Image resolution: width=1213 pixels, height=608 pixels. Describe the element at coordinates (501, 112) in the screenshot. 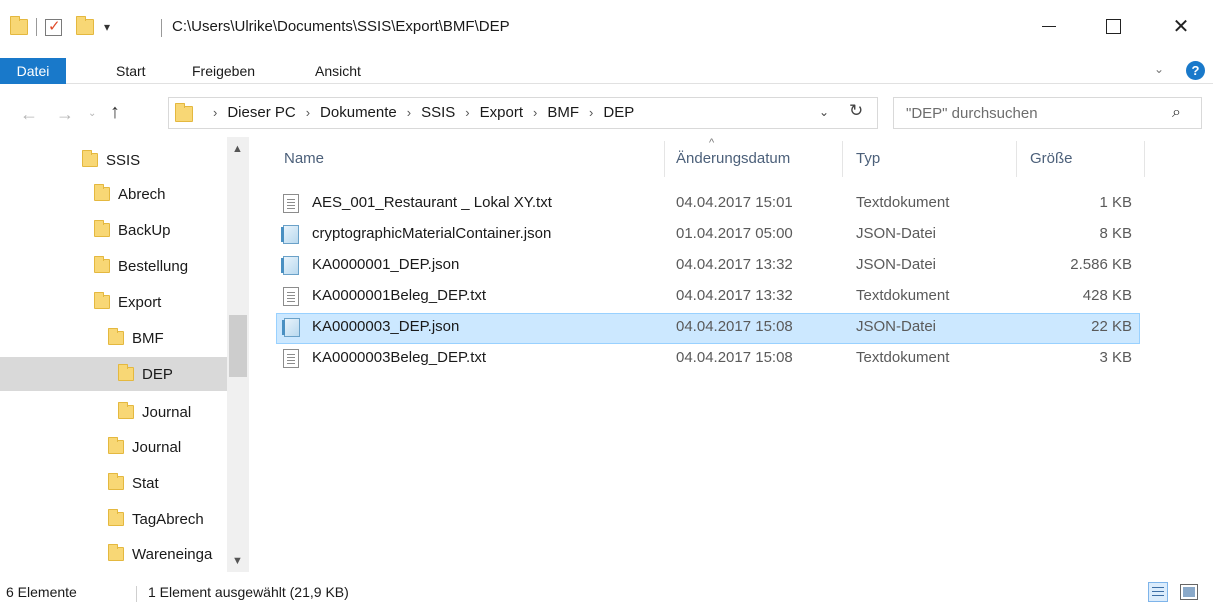

I see `breadcrumb-item: Export` at that location.